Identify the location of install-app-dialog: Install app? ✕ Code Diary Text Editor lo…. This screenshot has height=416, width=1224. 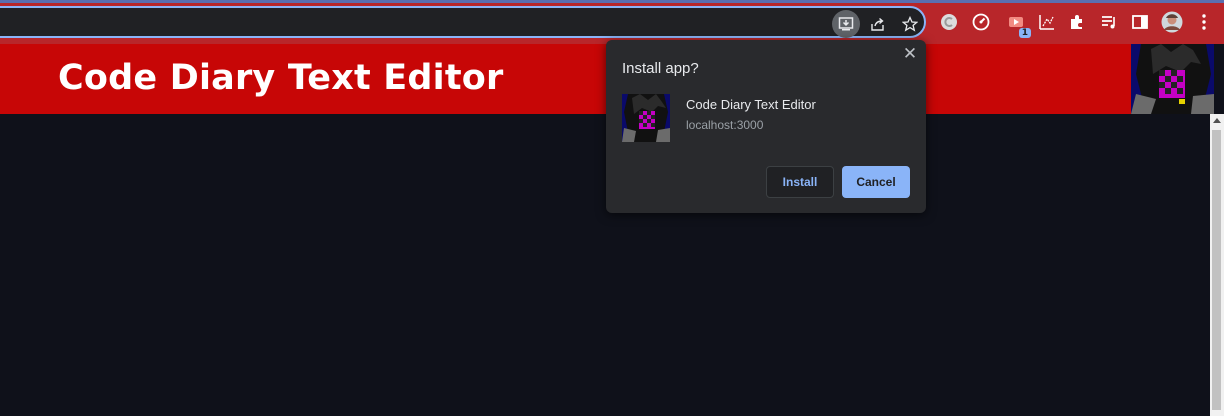
(766, 126).